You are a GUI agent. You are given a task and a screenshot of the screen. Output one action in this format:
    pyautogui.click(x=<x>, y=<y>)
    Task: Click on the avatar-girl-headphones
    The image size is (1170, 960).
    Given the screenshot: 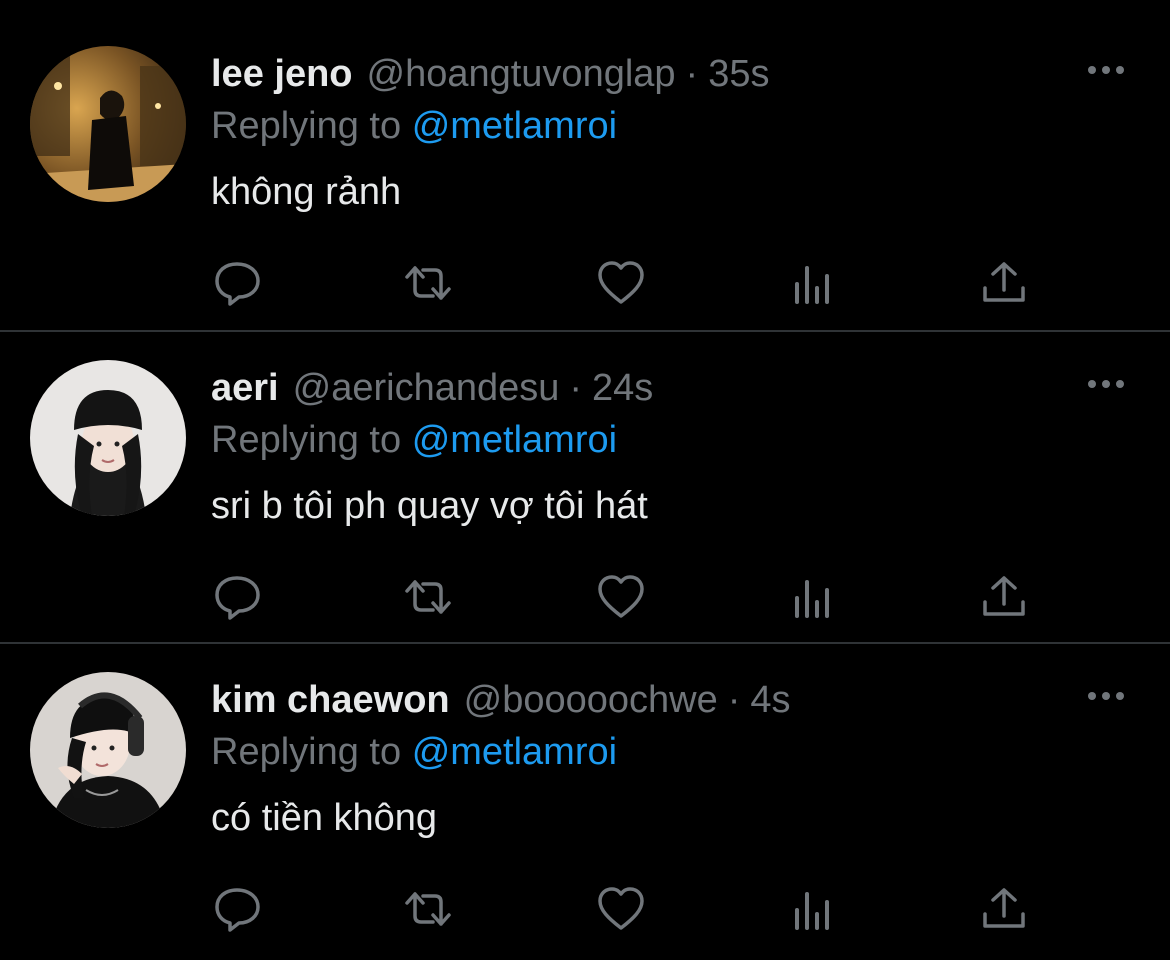 What is the action you would take?
    pyautogui.click(x=108, y=750)
    